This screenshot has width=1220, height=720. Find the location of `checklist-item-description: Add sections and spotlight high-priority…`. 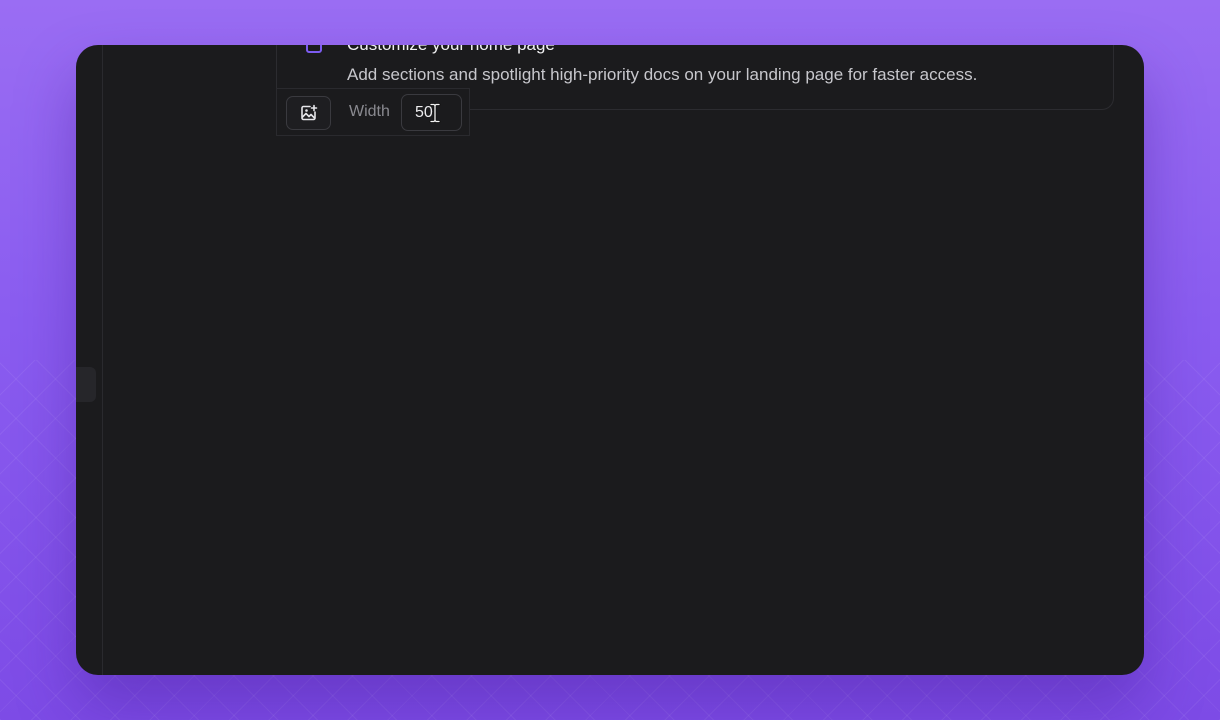

checklist-item-description: Add sections and spotlight high-priority… is located at coordinates (662, 74).